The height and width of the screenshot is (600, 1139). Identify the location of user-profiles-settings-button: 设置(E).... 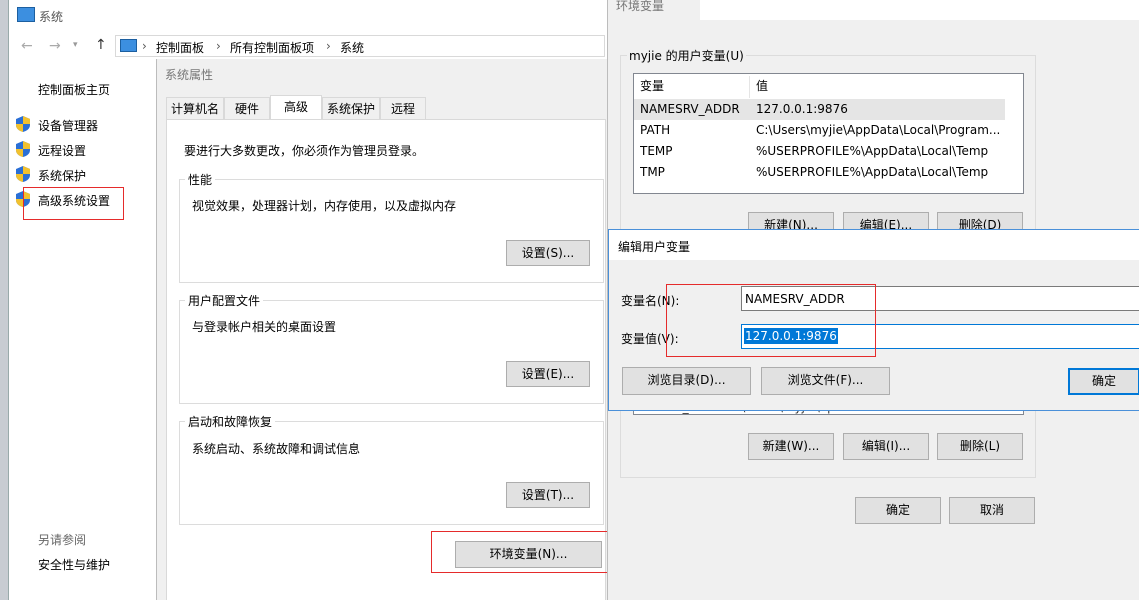
(548, 374).